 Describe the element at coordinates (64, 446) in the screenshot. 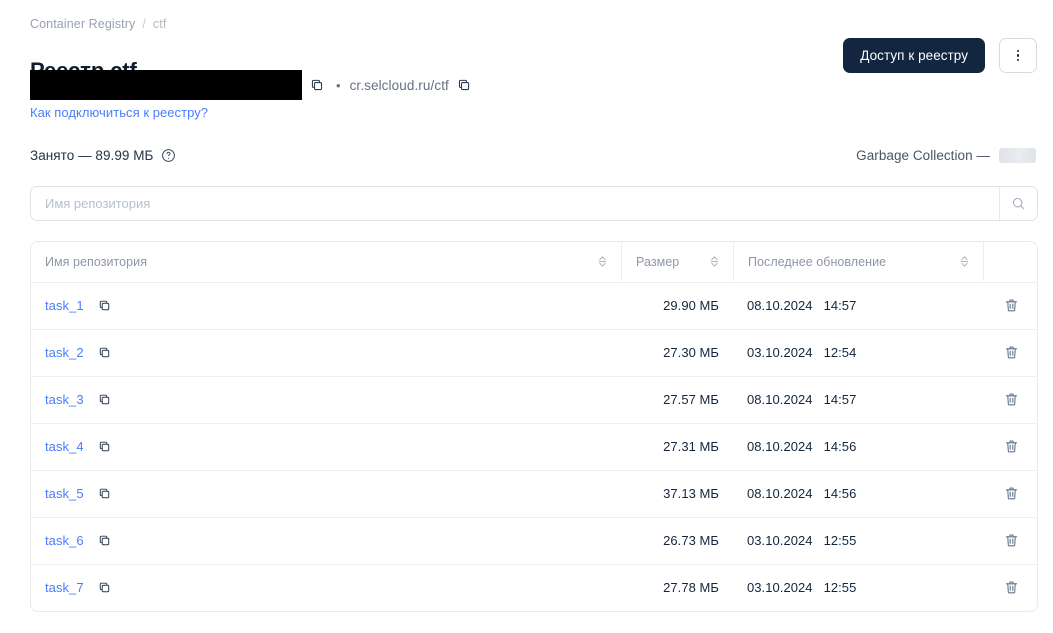

I see `repository-link: task_4` at that location.